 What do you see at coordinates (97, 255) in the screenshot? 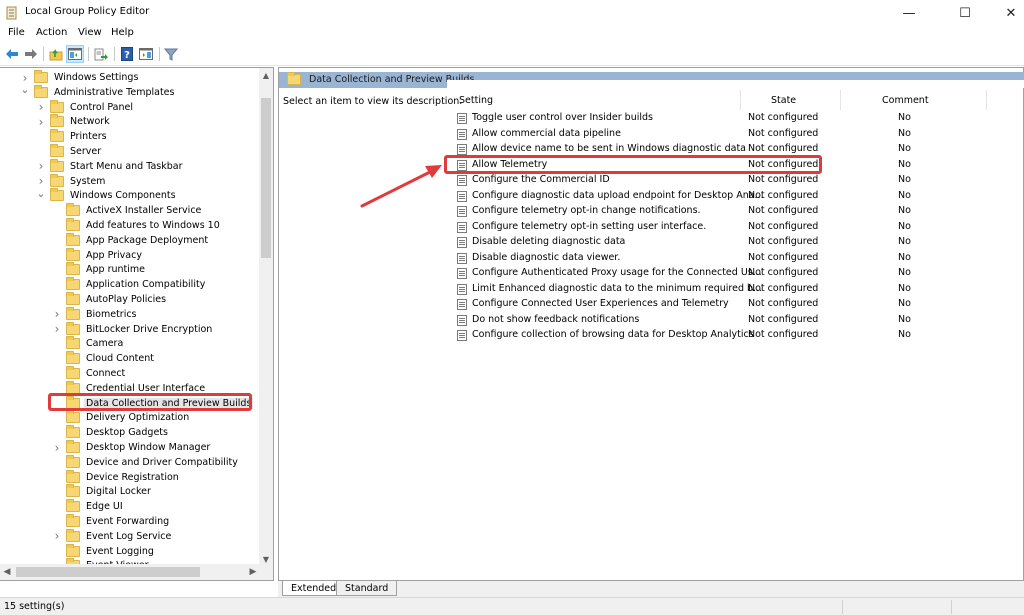
I see `tree-item: App Privacy` at bounding box center [97, 255].